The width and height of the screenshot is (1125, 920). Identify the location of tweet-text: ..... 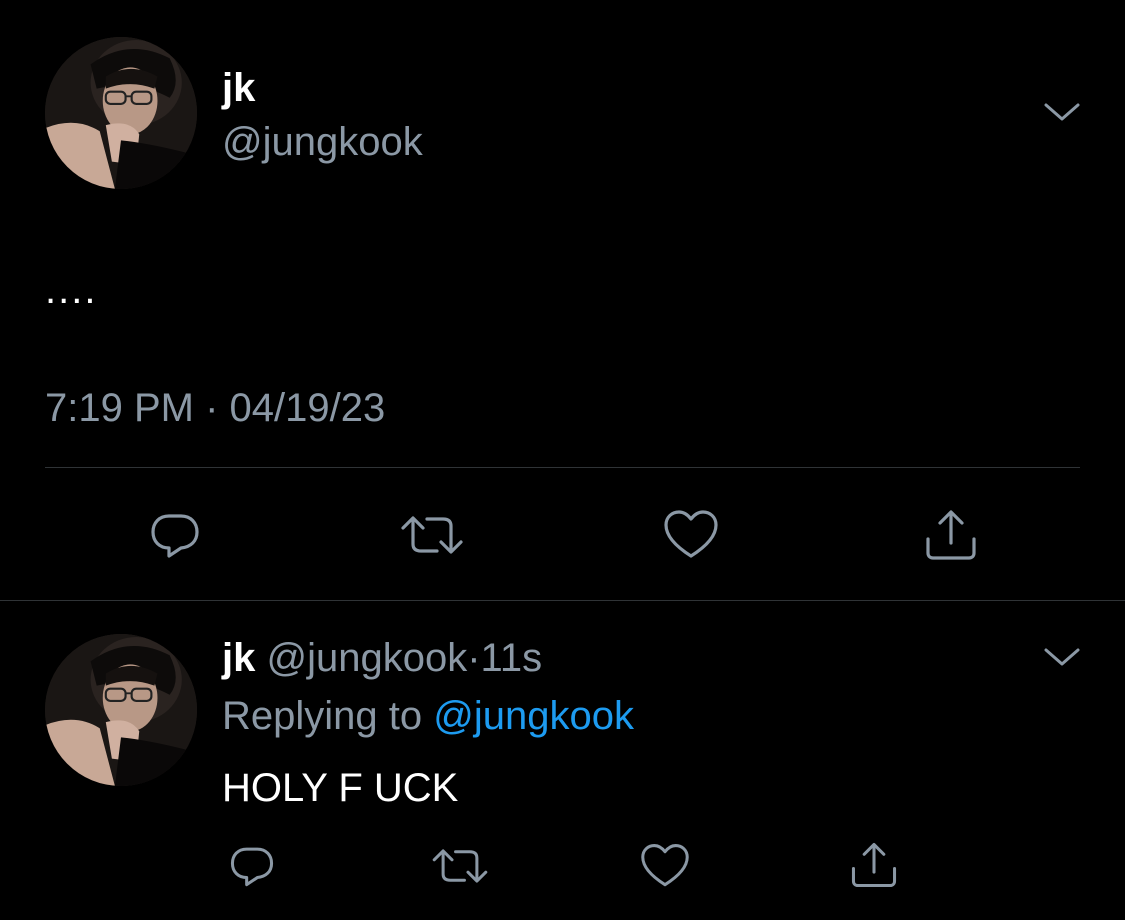
(71, 290).